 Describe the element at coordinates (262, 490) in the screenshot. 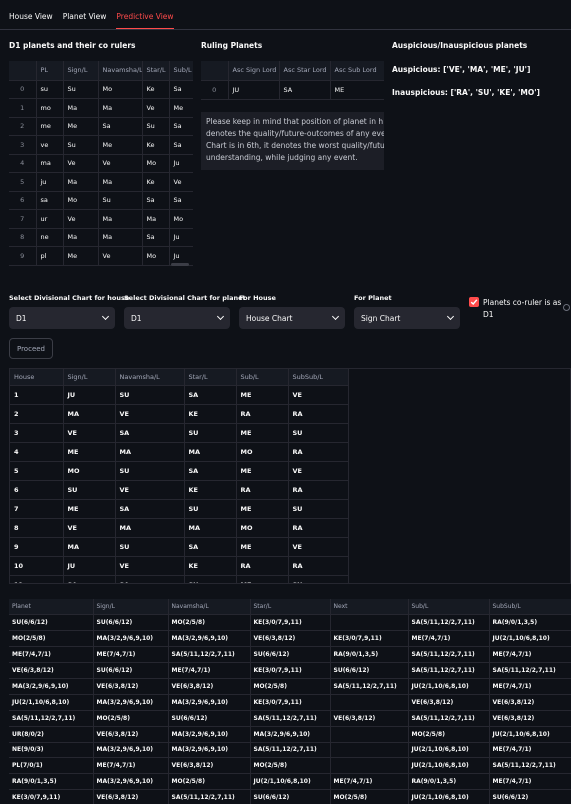

I see `house-row-cell: RA` at that location.